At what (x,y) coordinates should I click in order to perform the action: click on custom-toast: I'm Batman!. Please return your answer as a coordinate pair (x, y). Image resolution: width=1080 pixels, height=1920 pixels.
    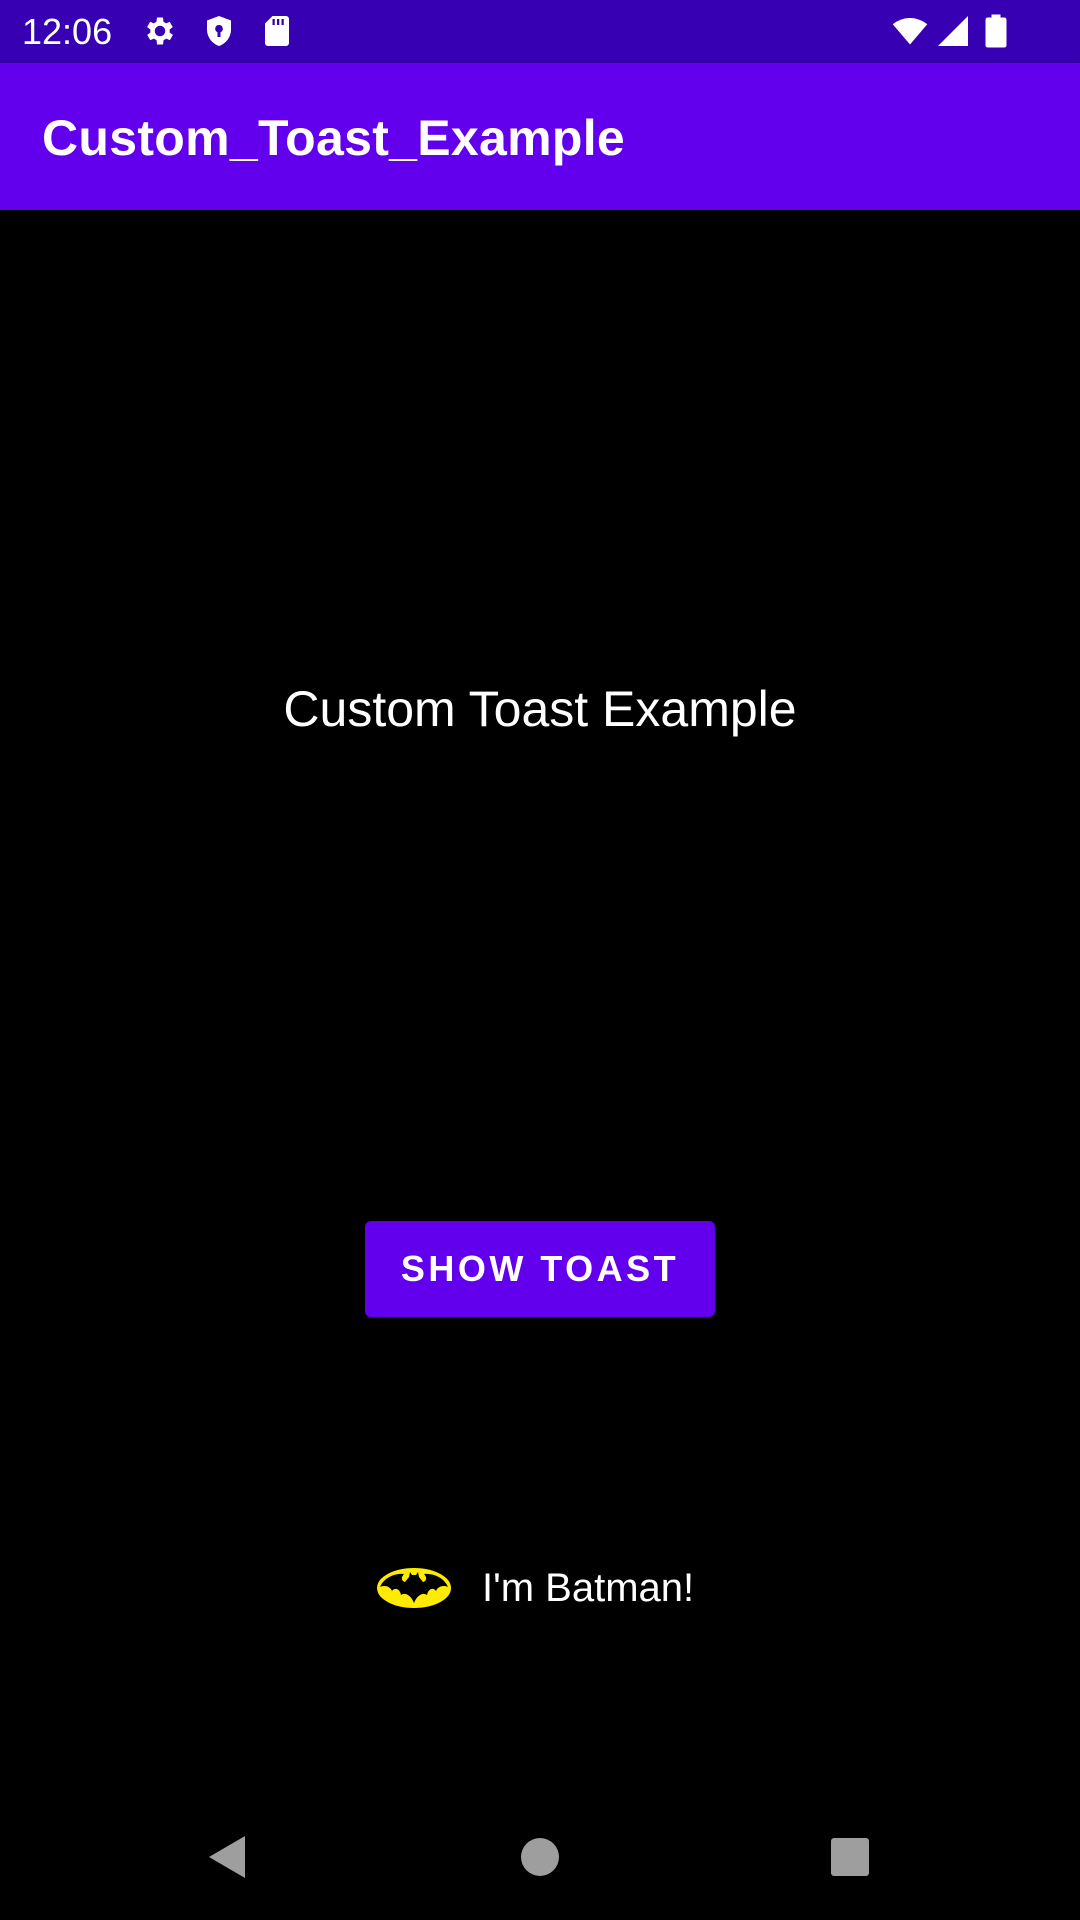
    Looking at the image, I should click on (534, 1588).